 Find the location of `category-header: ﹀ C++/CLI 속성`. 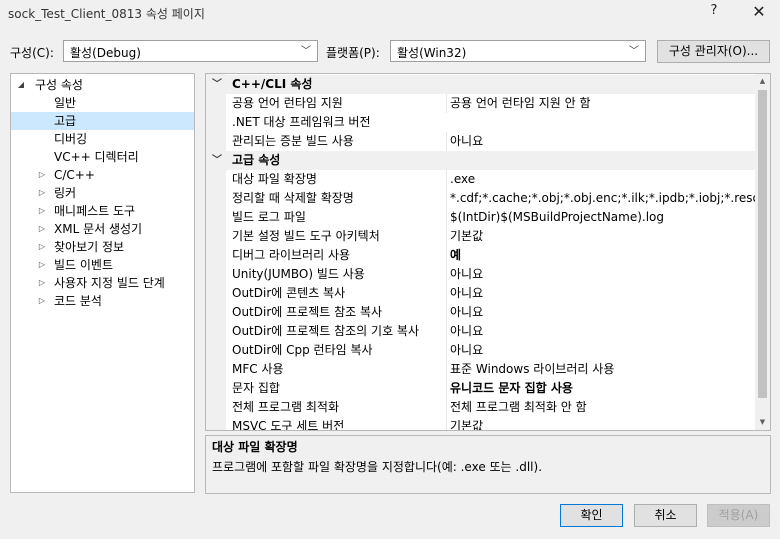

category-header: ﹀ C++/CLI 속성 is located at coordinates (481, 84).